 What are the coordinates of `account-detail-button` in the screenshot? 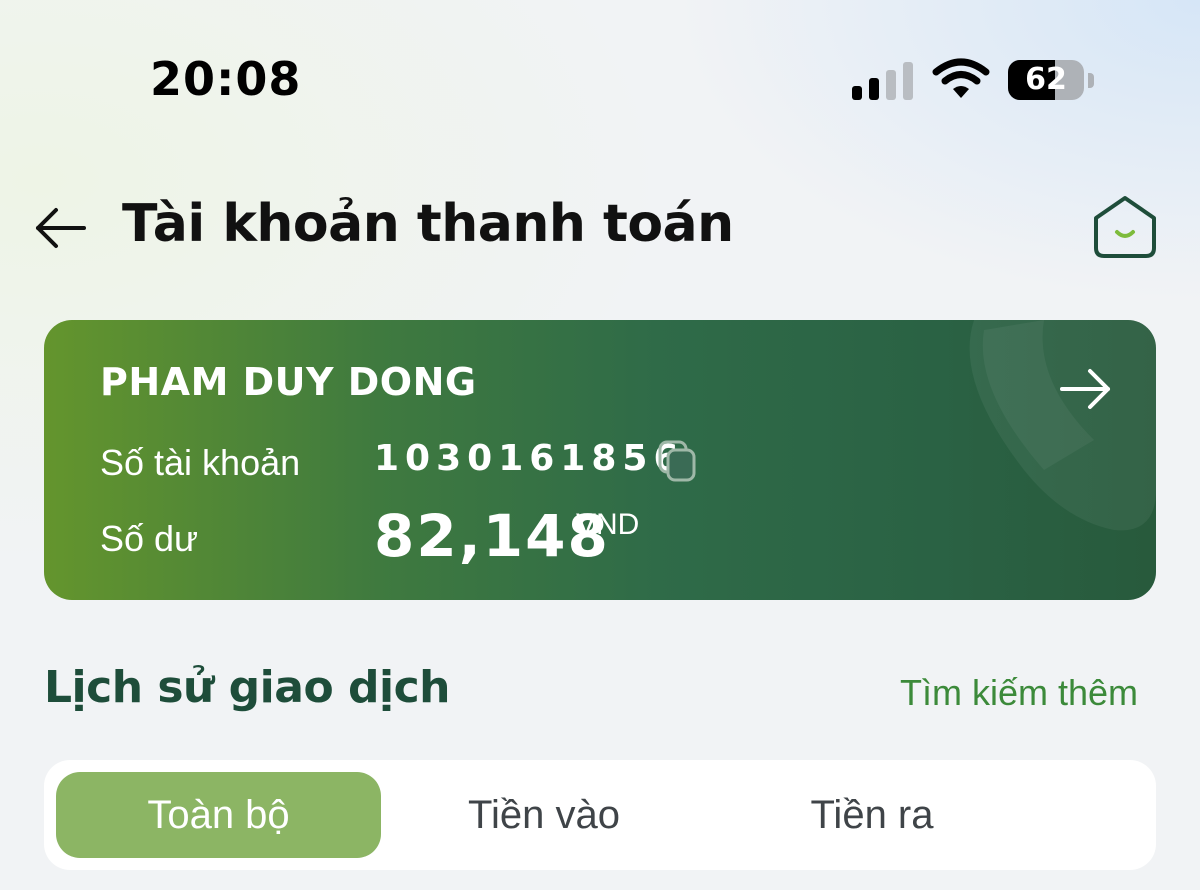 It's located at (1086, 389).